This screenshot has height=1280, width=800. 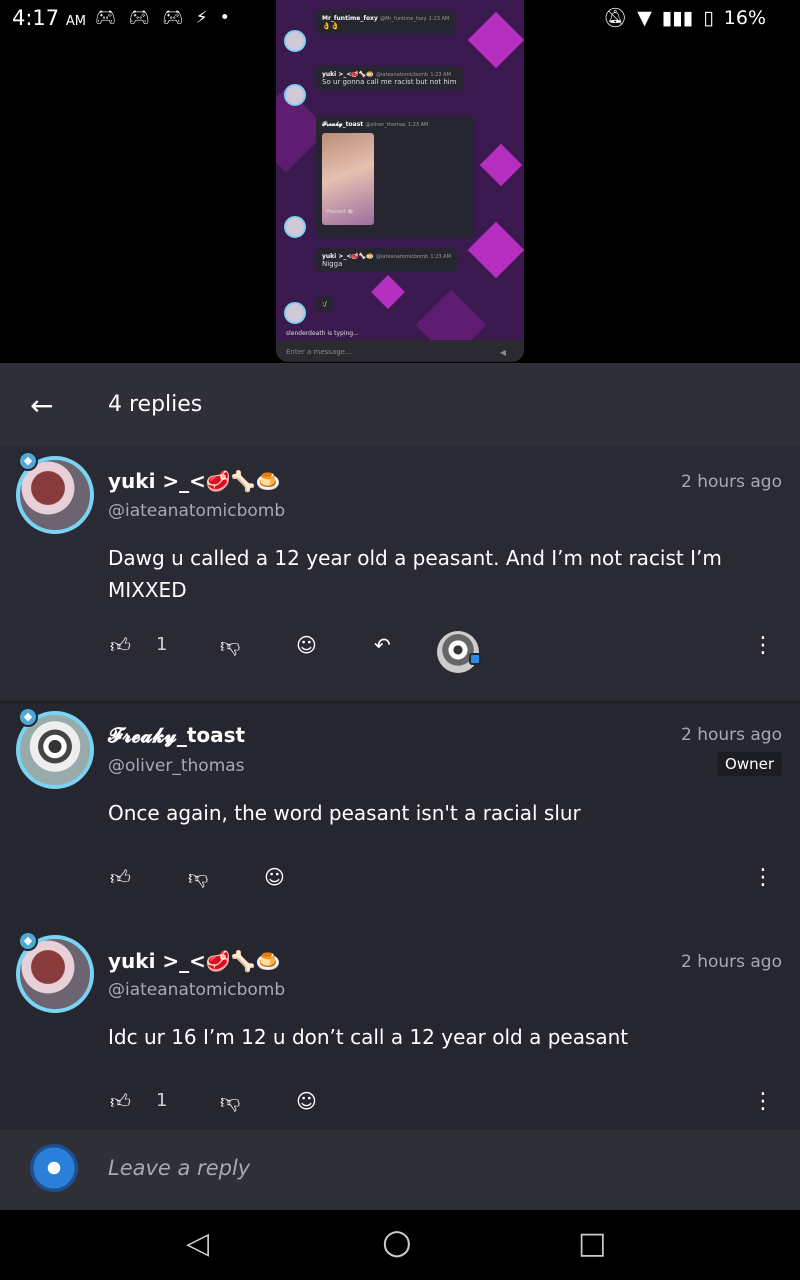 What do you see at coordinates (324, 304) in the screenshot?
I see `chat-message: :/` at bounding box center [324, 304].